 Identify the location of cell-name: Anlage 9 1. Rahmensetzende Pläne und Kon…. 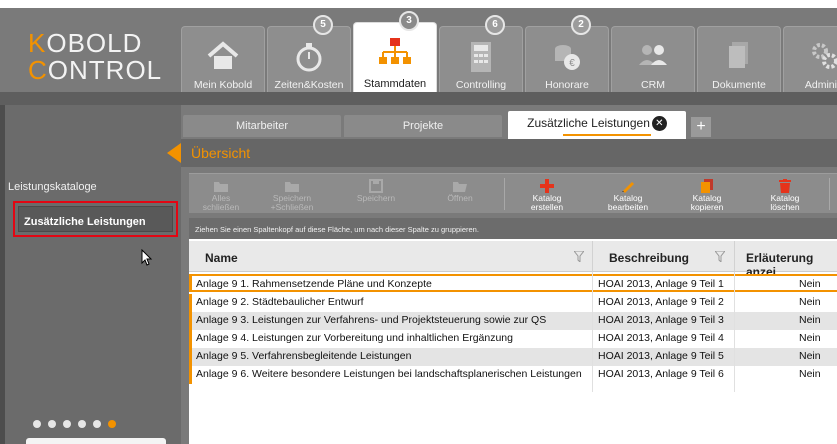
(314, 284).